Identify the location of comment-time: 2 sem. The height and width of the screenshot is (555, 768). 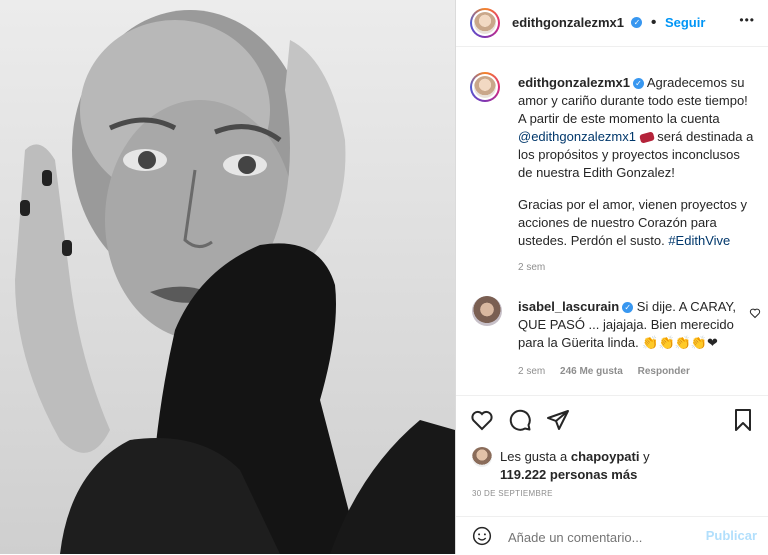
(531, 371).